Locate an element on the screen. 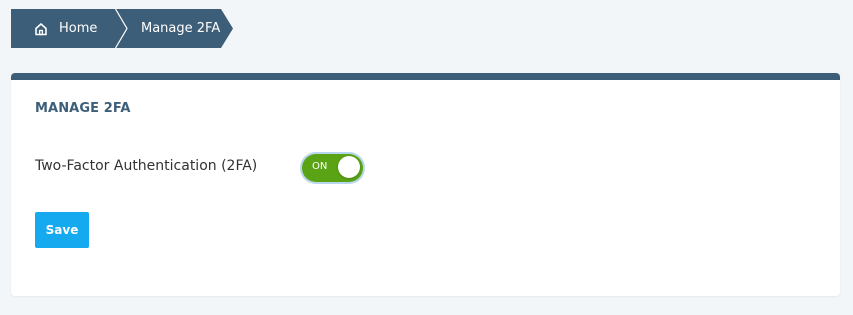 This screenshot has height=315, width=853. breadcrumb-current: Manage 2FA is located at coordinates (174, 28).